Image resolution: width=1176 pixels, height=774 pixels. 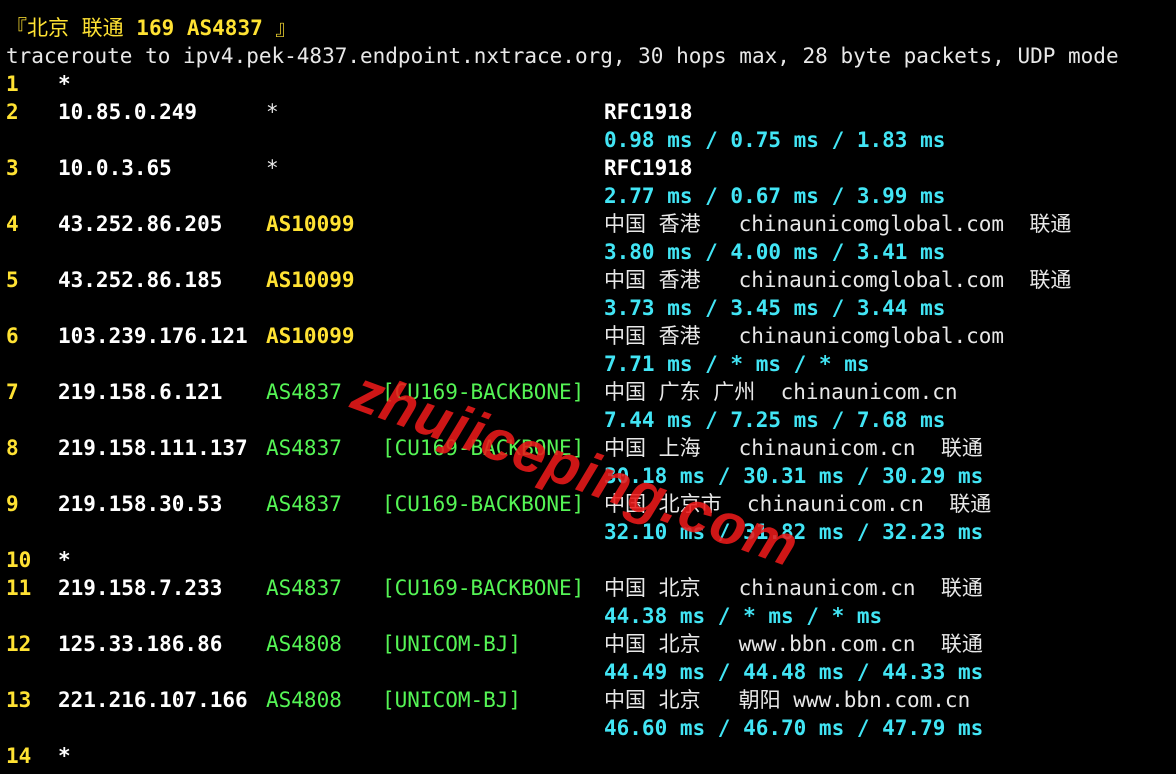 What do you see at coordinates (115, 168) in the screenshot?
I see `hop-ip: 10.0.3.65` at bounding box center [115, 168].